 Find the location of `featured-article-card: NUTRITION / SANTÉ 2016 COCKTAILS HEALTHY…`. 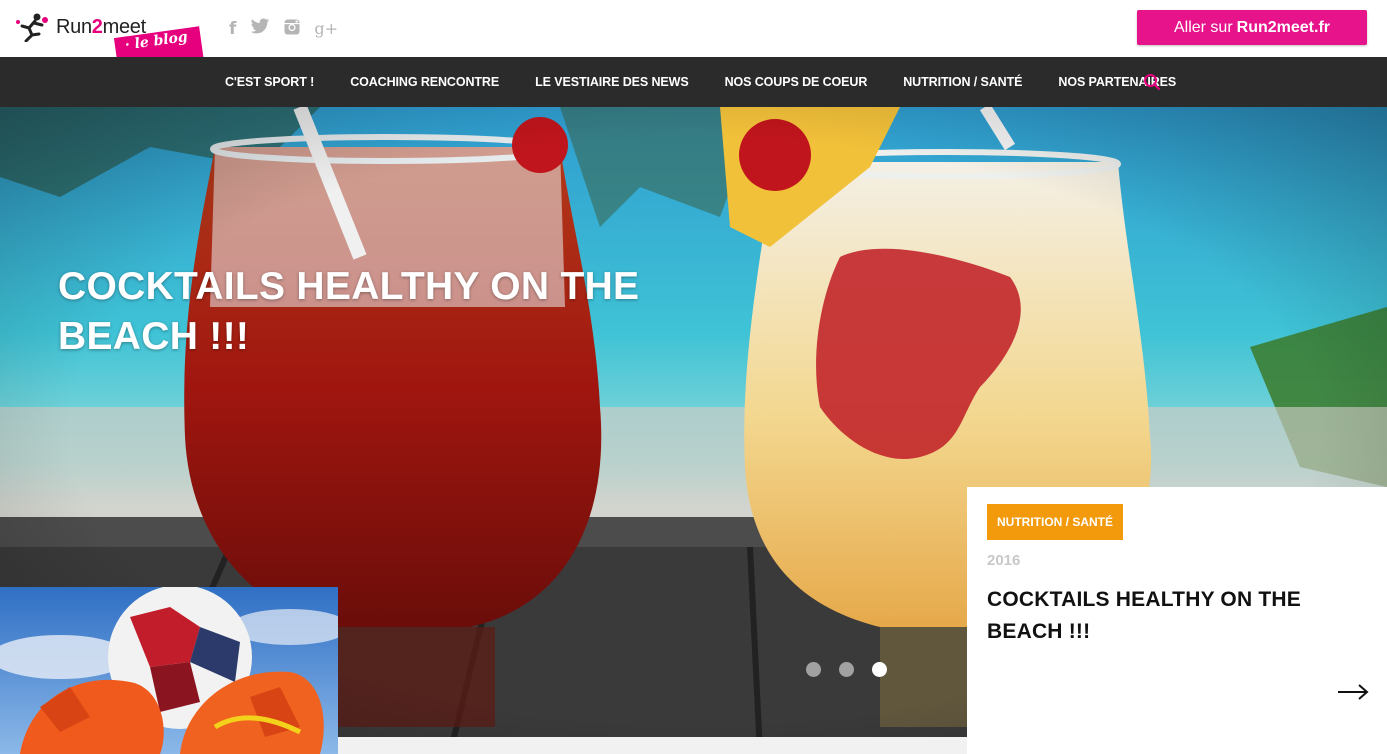

featured-article-card: NUTRITION / SANTÉ 2016 COCKTAILS HEALTHY… is located at coordinates (1177, 620).